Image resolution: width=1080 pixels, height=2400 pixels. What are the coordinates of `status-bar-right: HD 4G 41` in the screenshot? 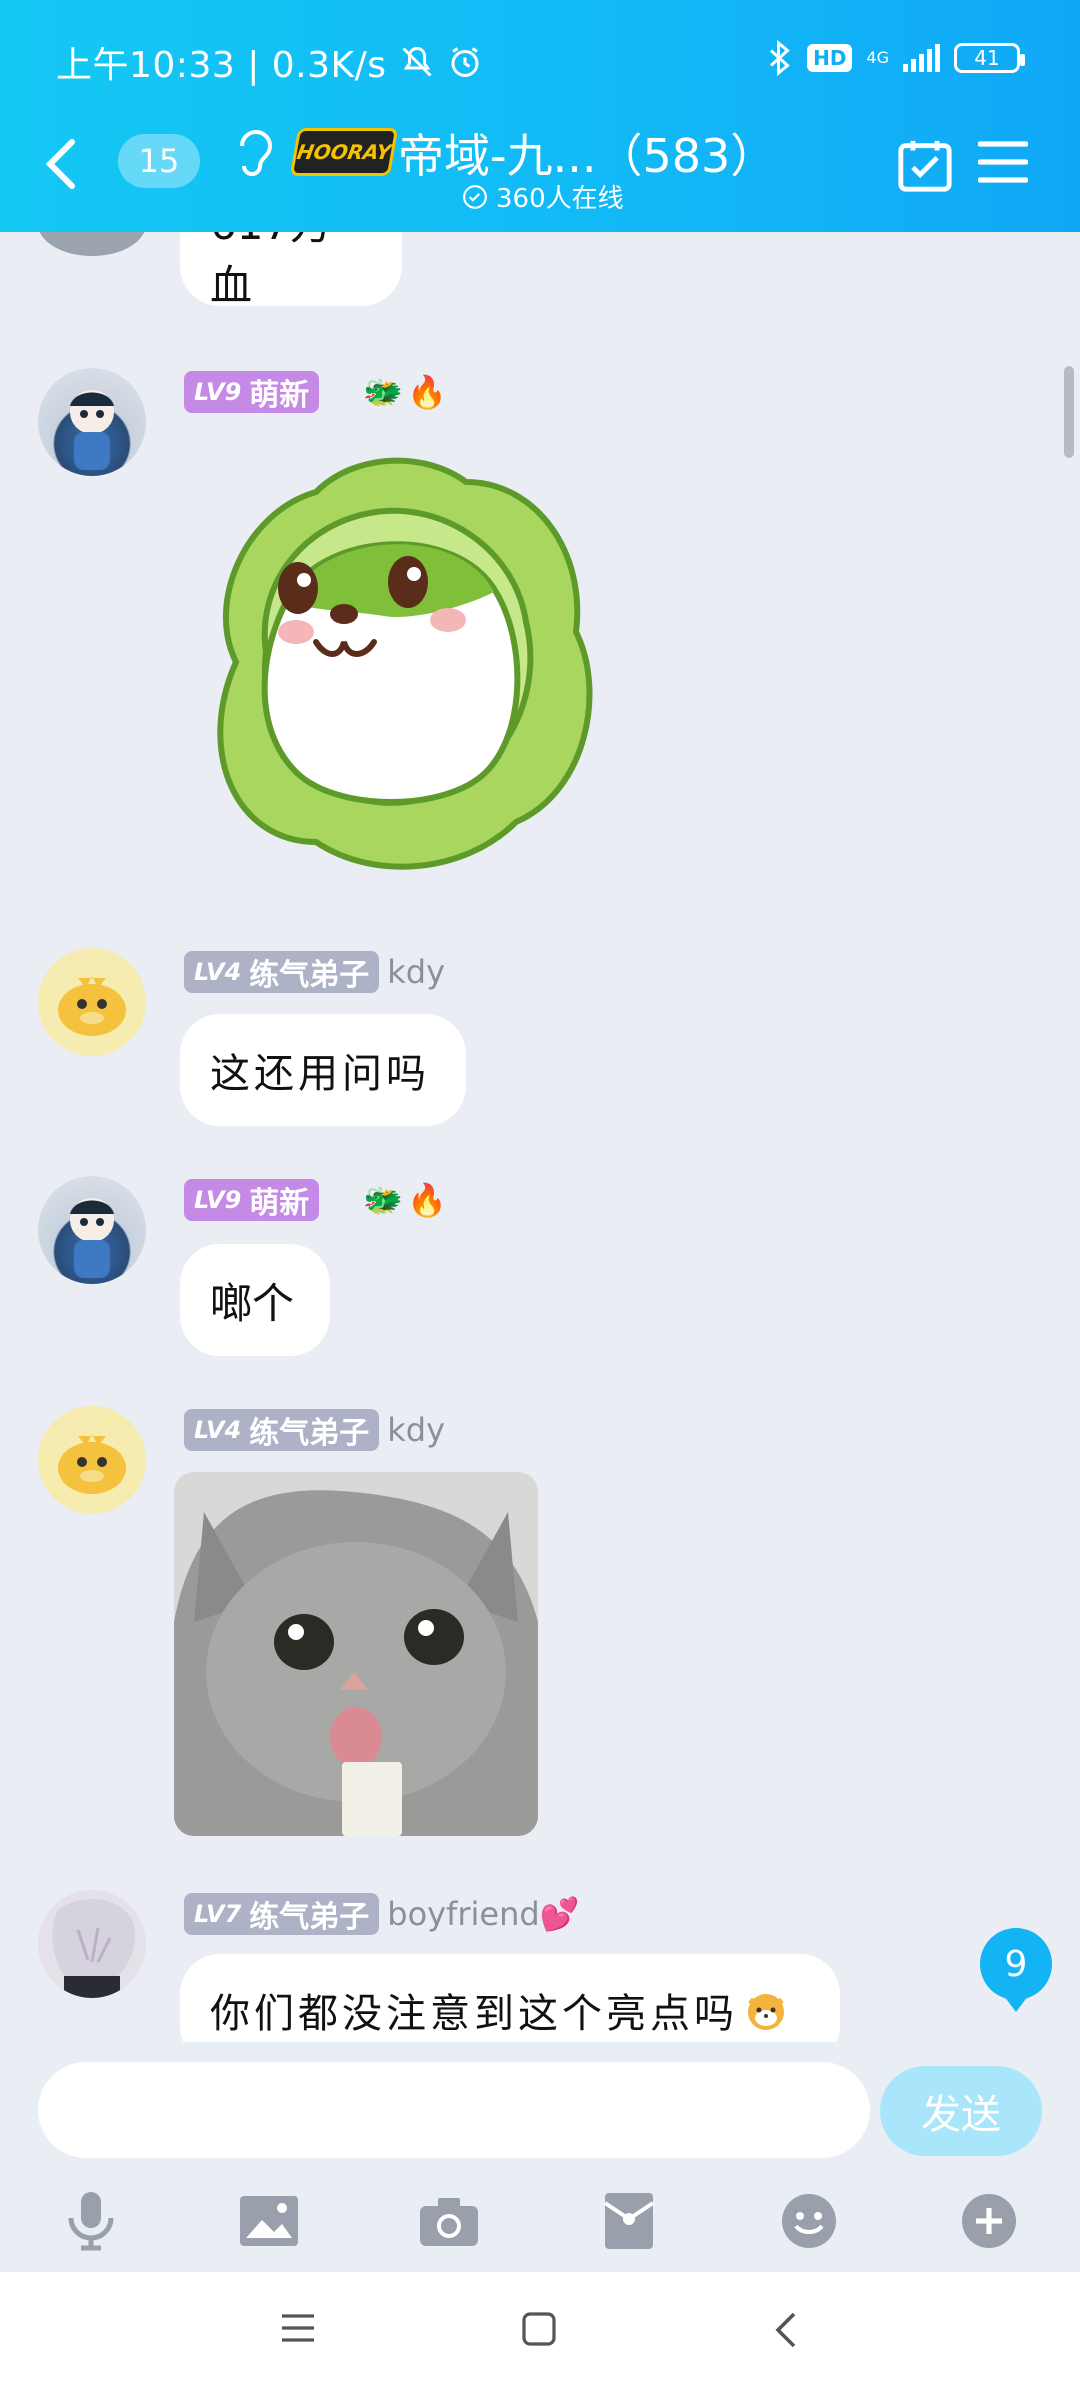 It's located at (896, 58).